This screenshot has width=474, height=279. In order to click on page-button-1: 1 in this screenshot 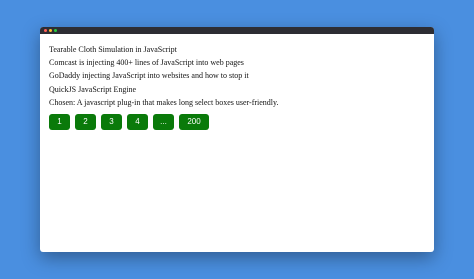, I will do `click(59, 122)`.